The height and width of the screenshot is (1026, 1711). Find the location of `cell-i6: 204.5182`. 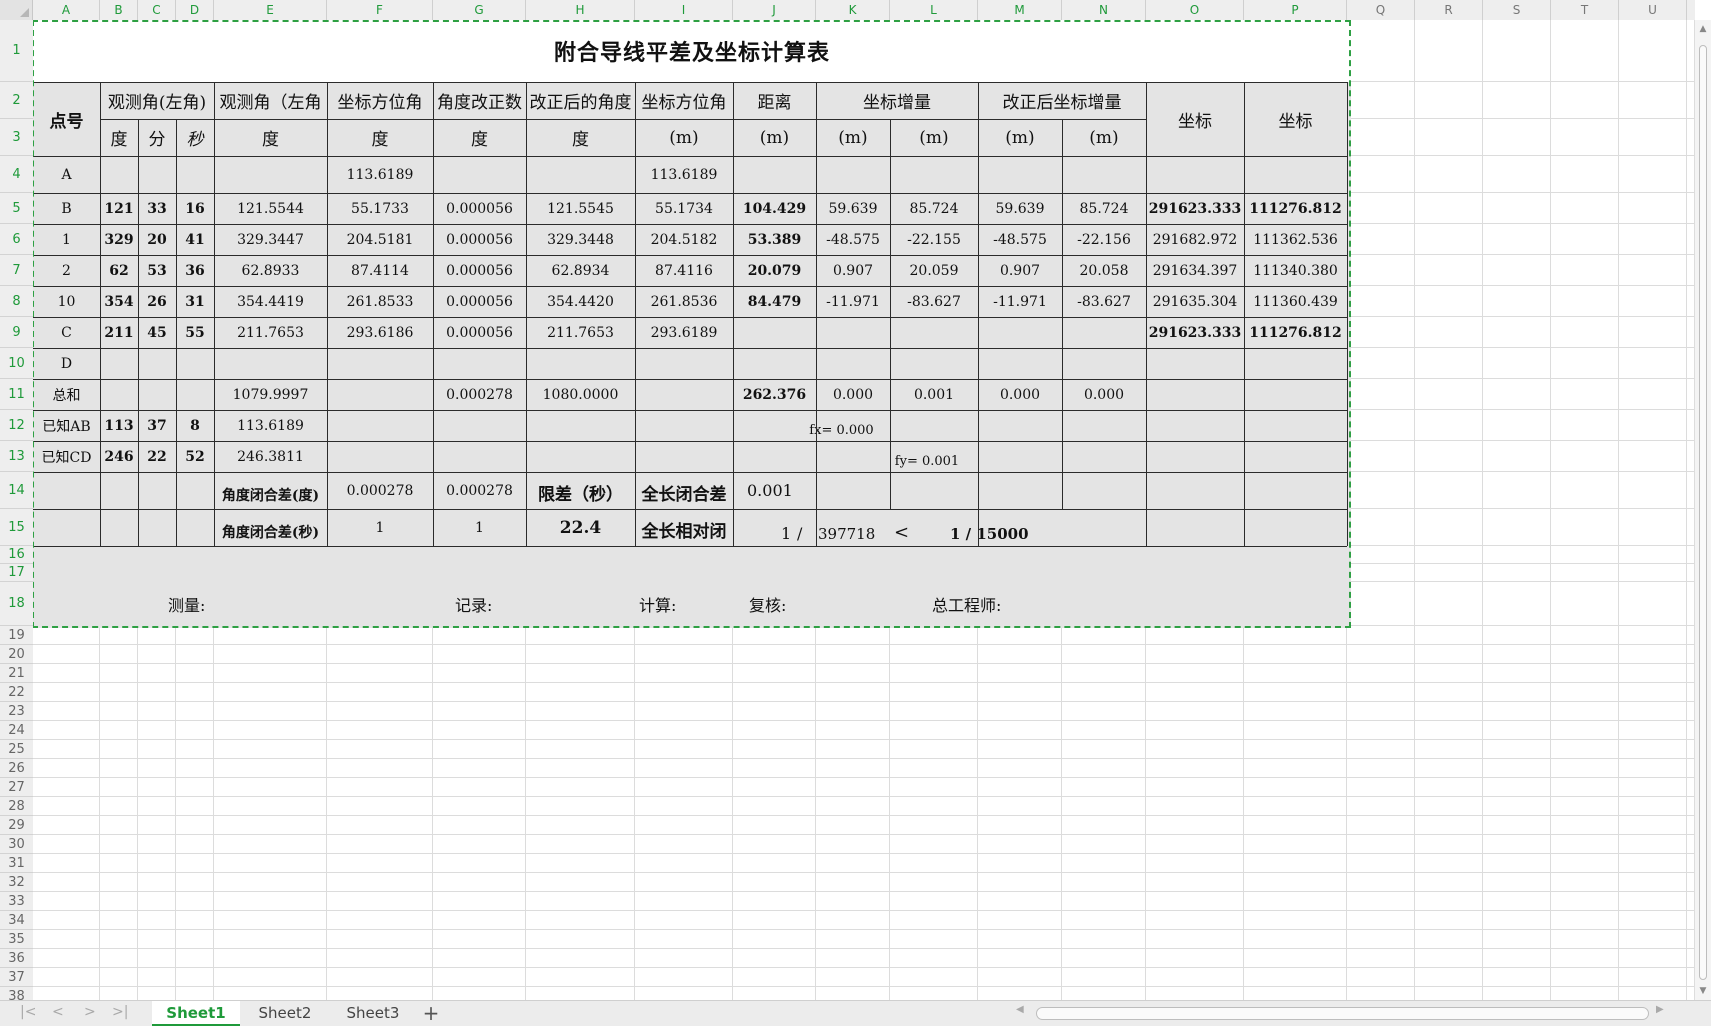

cell-i6: 204.5182 is located at coordinates (684, 239).